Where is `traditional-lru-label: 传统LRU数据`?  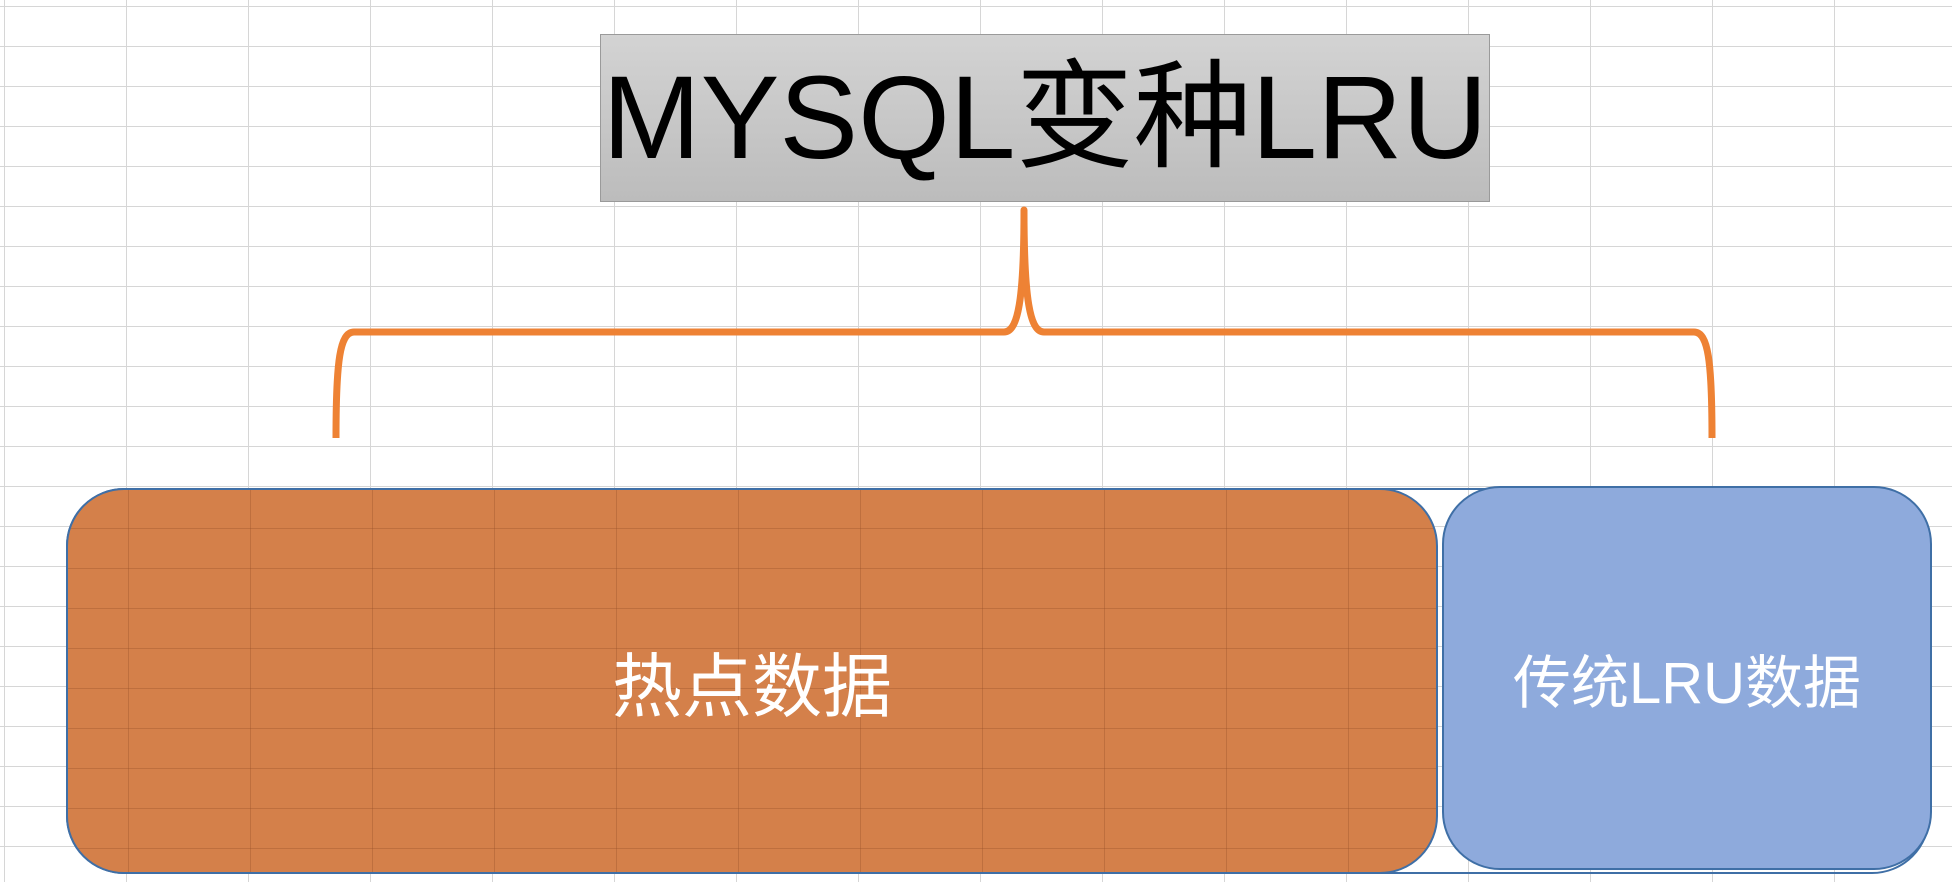
traditional-lru-label: 传统LRU数据 is located at coordinates (1687, 683).